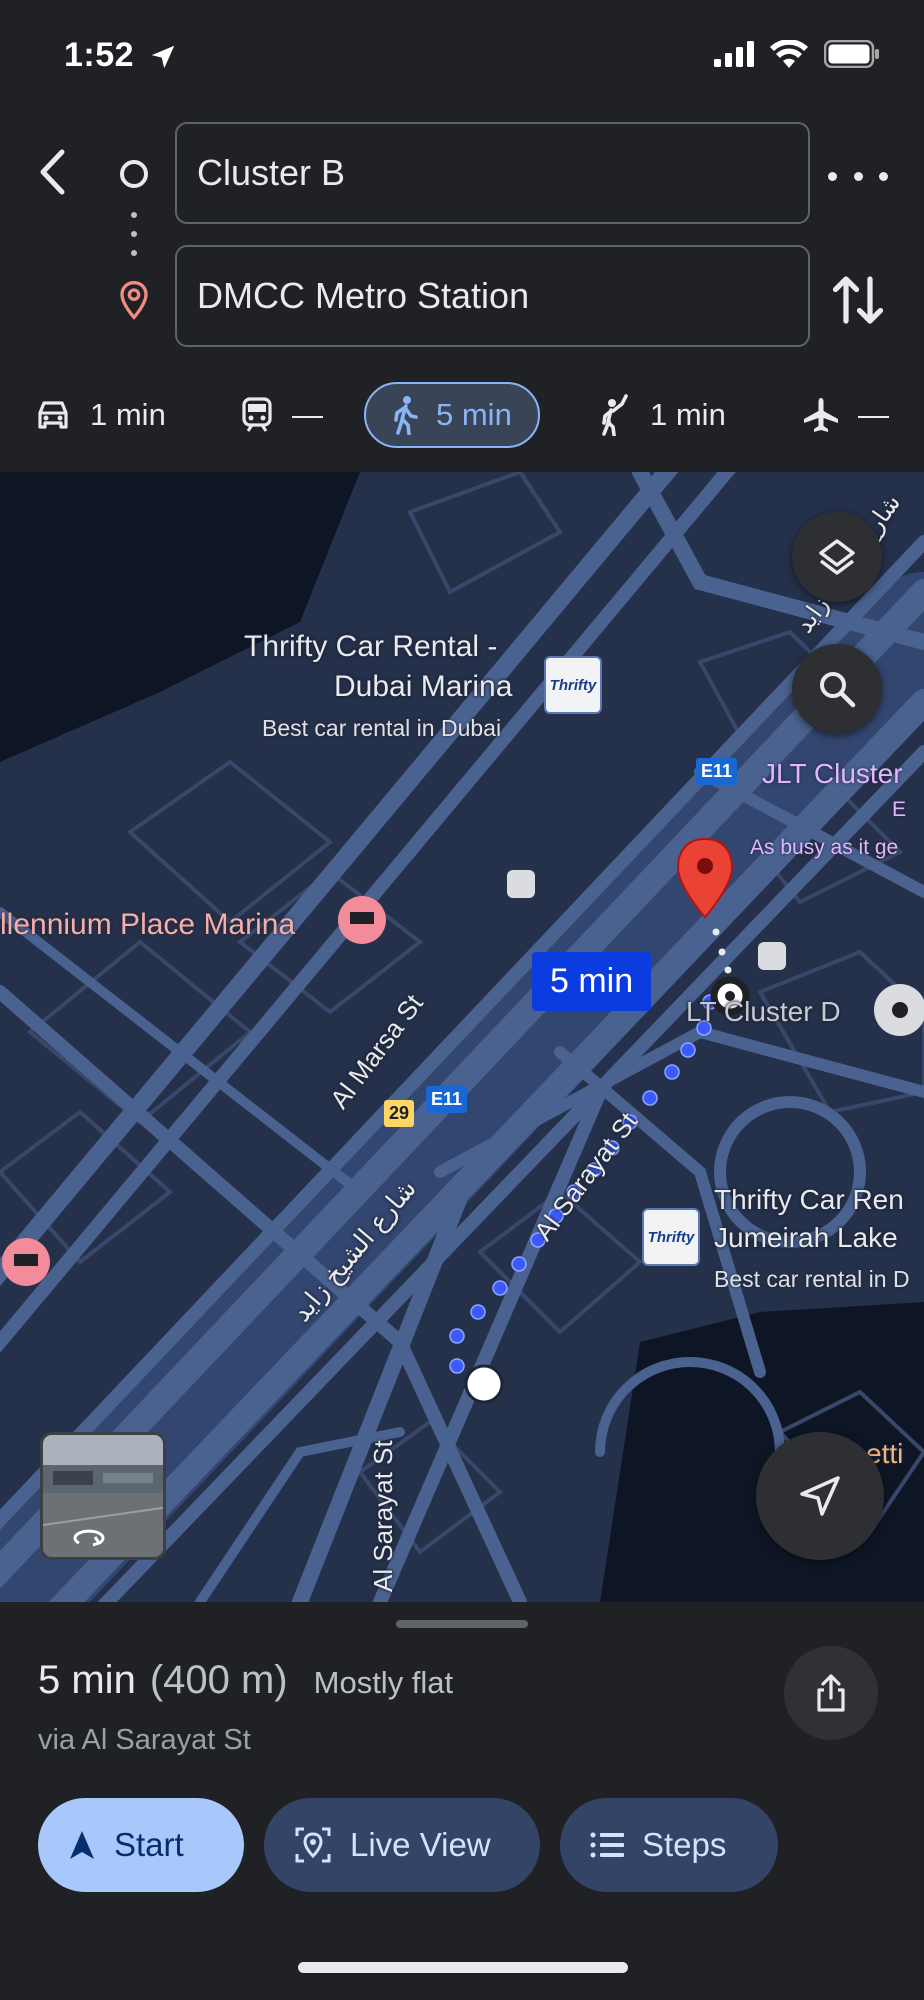  Describe the element at coordinates (474, 414) in the screenshot. I see `mode-walk-label: 5 min` at that location.